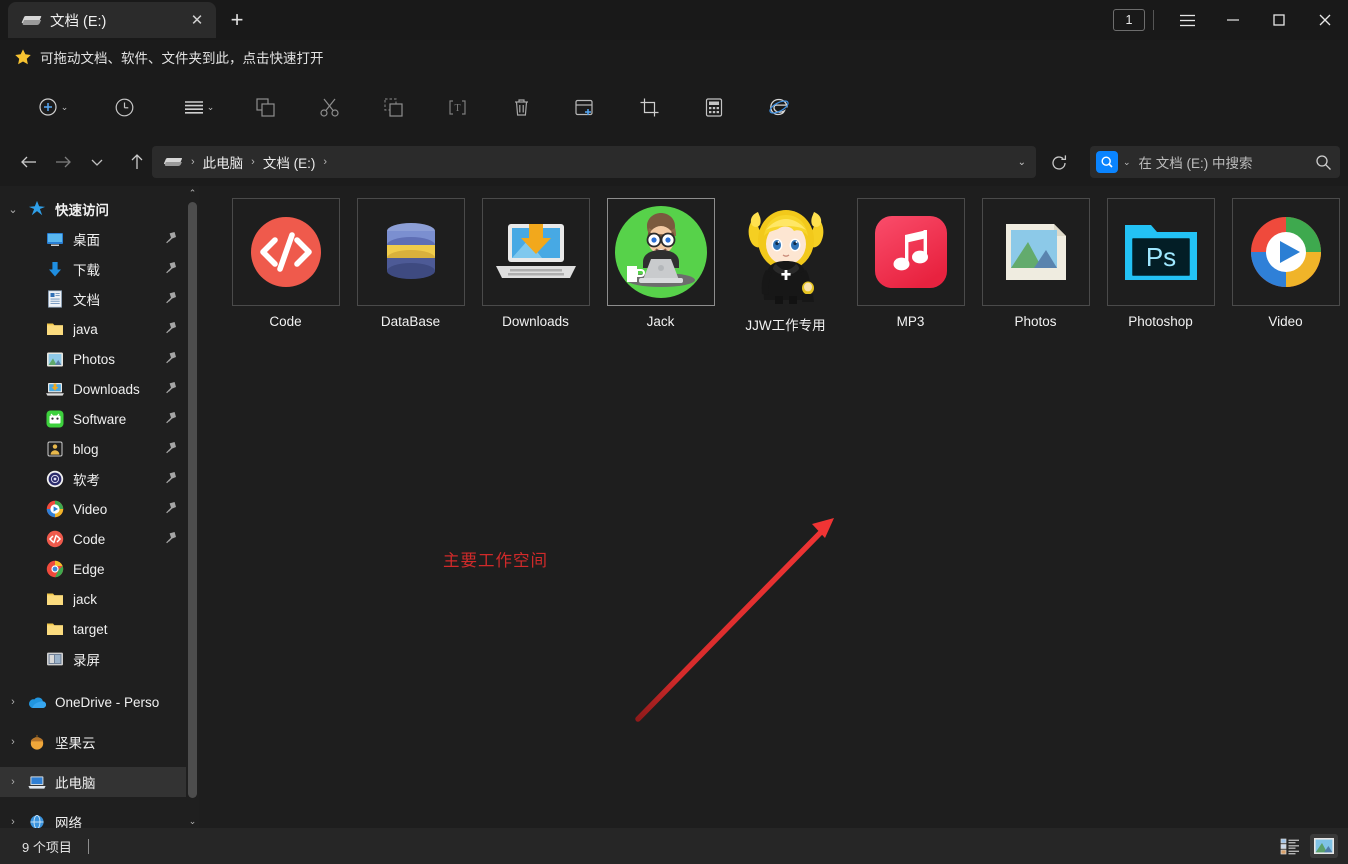  What do you see at coordinates (93, 359) in the screenshot?
I see `sidebar-item-photos: Photos` at bounding box center [93, 359].